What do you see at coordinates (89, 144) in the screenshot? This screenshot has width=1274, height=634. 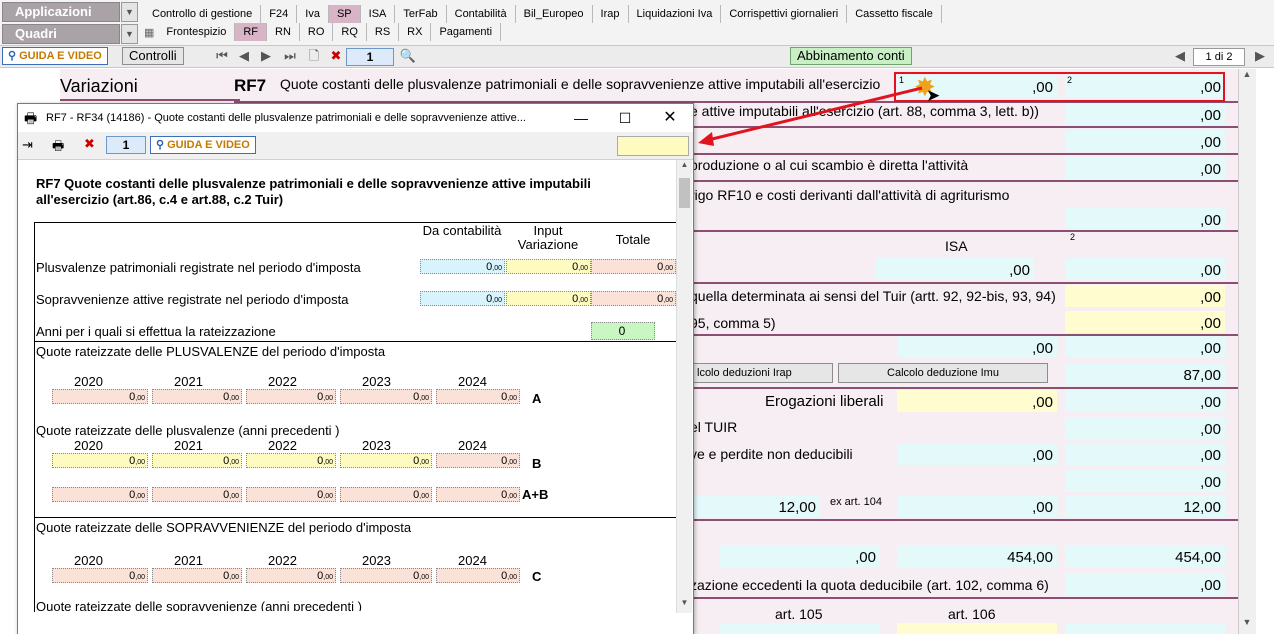 I see `delete-icon: ✖` at bounding box center [89, 144].